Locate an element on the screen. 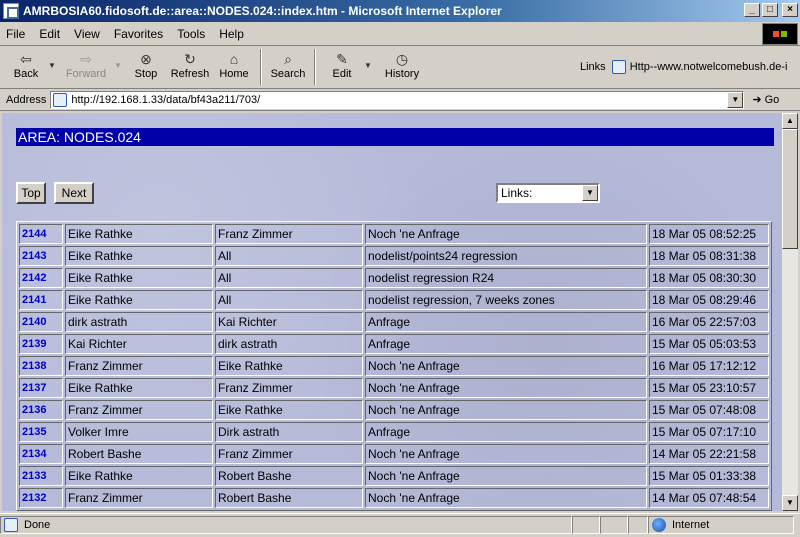 The width and height of the screenshot is (800, 537). edit-dropdown-icon: ▼ is located at coordinates (369, 58).